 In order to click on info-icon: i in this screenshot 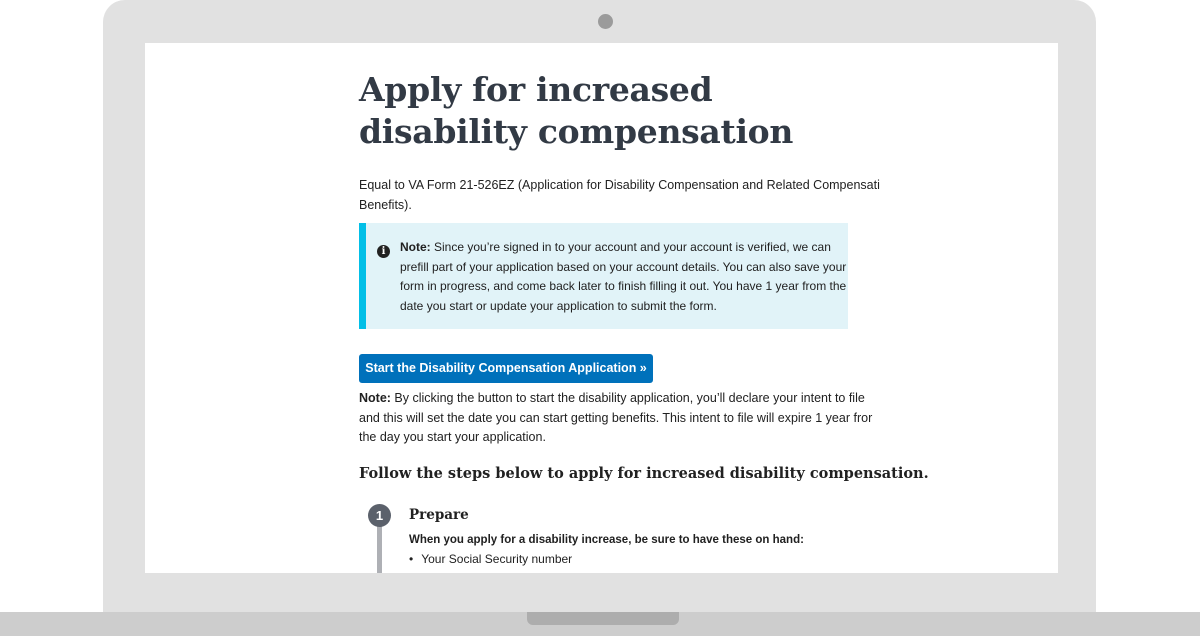, I will do `click(383, 251)`.